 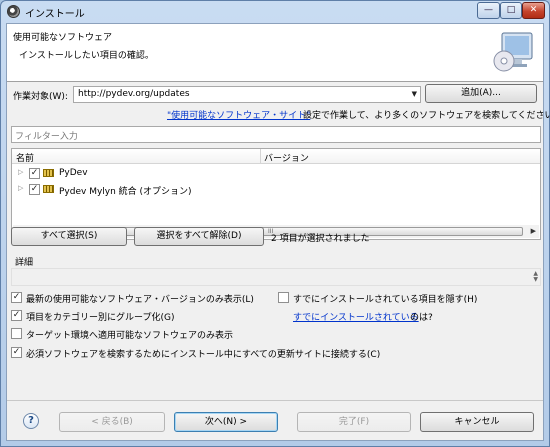 What do you see at coordinates (16, 297) in the screenshot?
I see `latest-only-checkbox: ✓` at bounding box center [16, 297].